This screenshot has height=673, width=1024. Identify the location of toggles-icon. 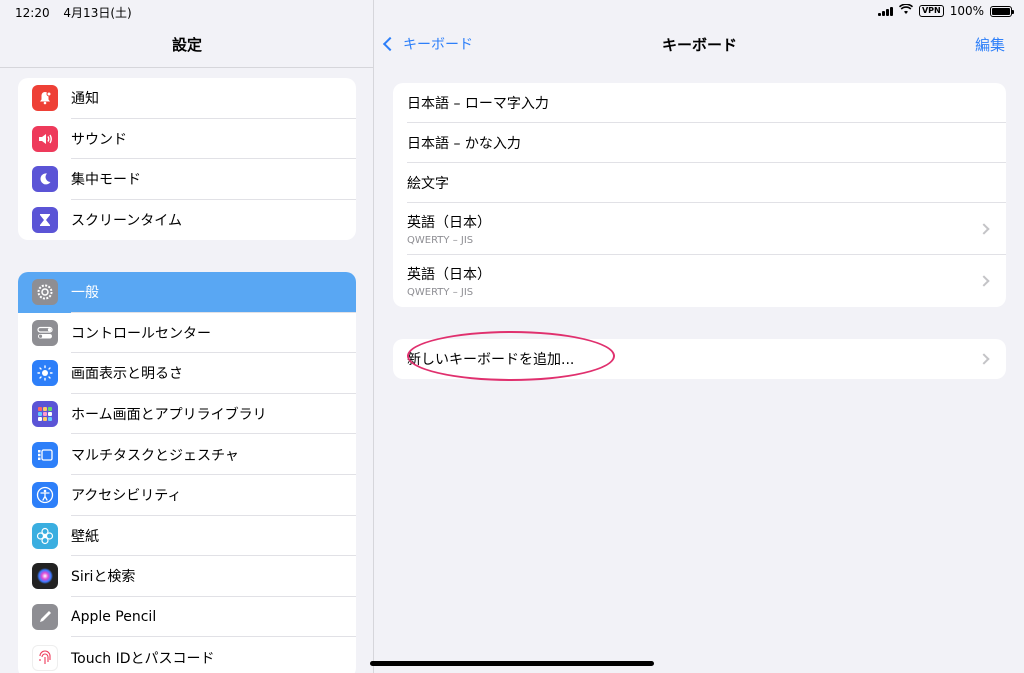
(45, 332).